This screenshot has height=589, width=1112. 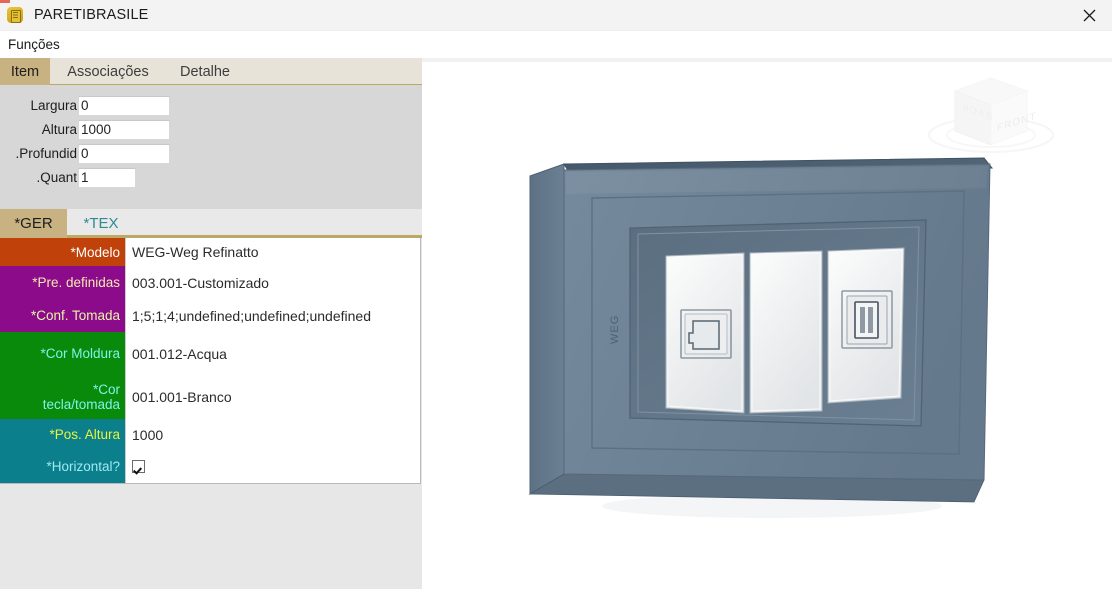 What do you see at coordinates (62, 252) in the screenshot?
I see `prop-key-modelo: *Modelo` at bounding box center [62, 252].